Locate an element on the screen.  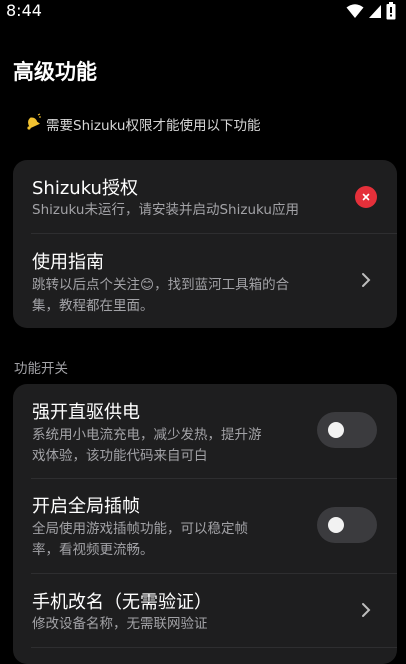
device-rename-desc: 修改设备名称，无需联网验证 is located at coordinates (120, 624).